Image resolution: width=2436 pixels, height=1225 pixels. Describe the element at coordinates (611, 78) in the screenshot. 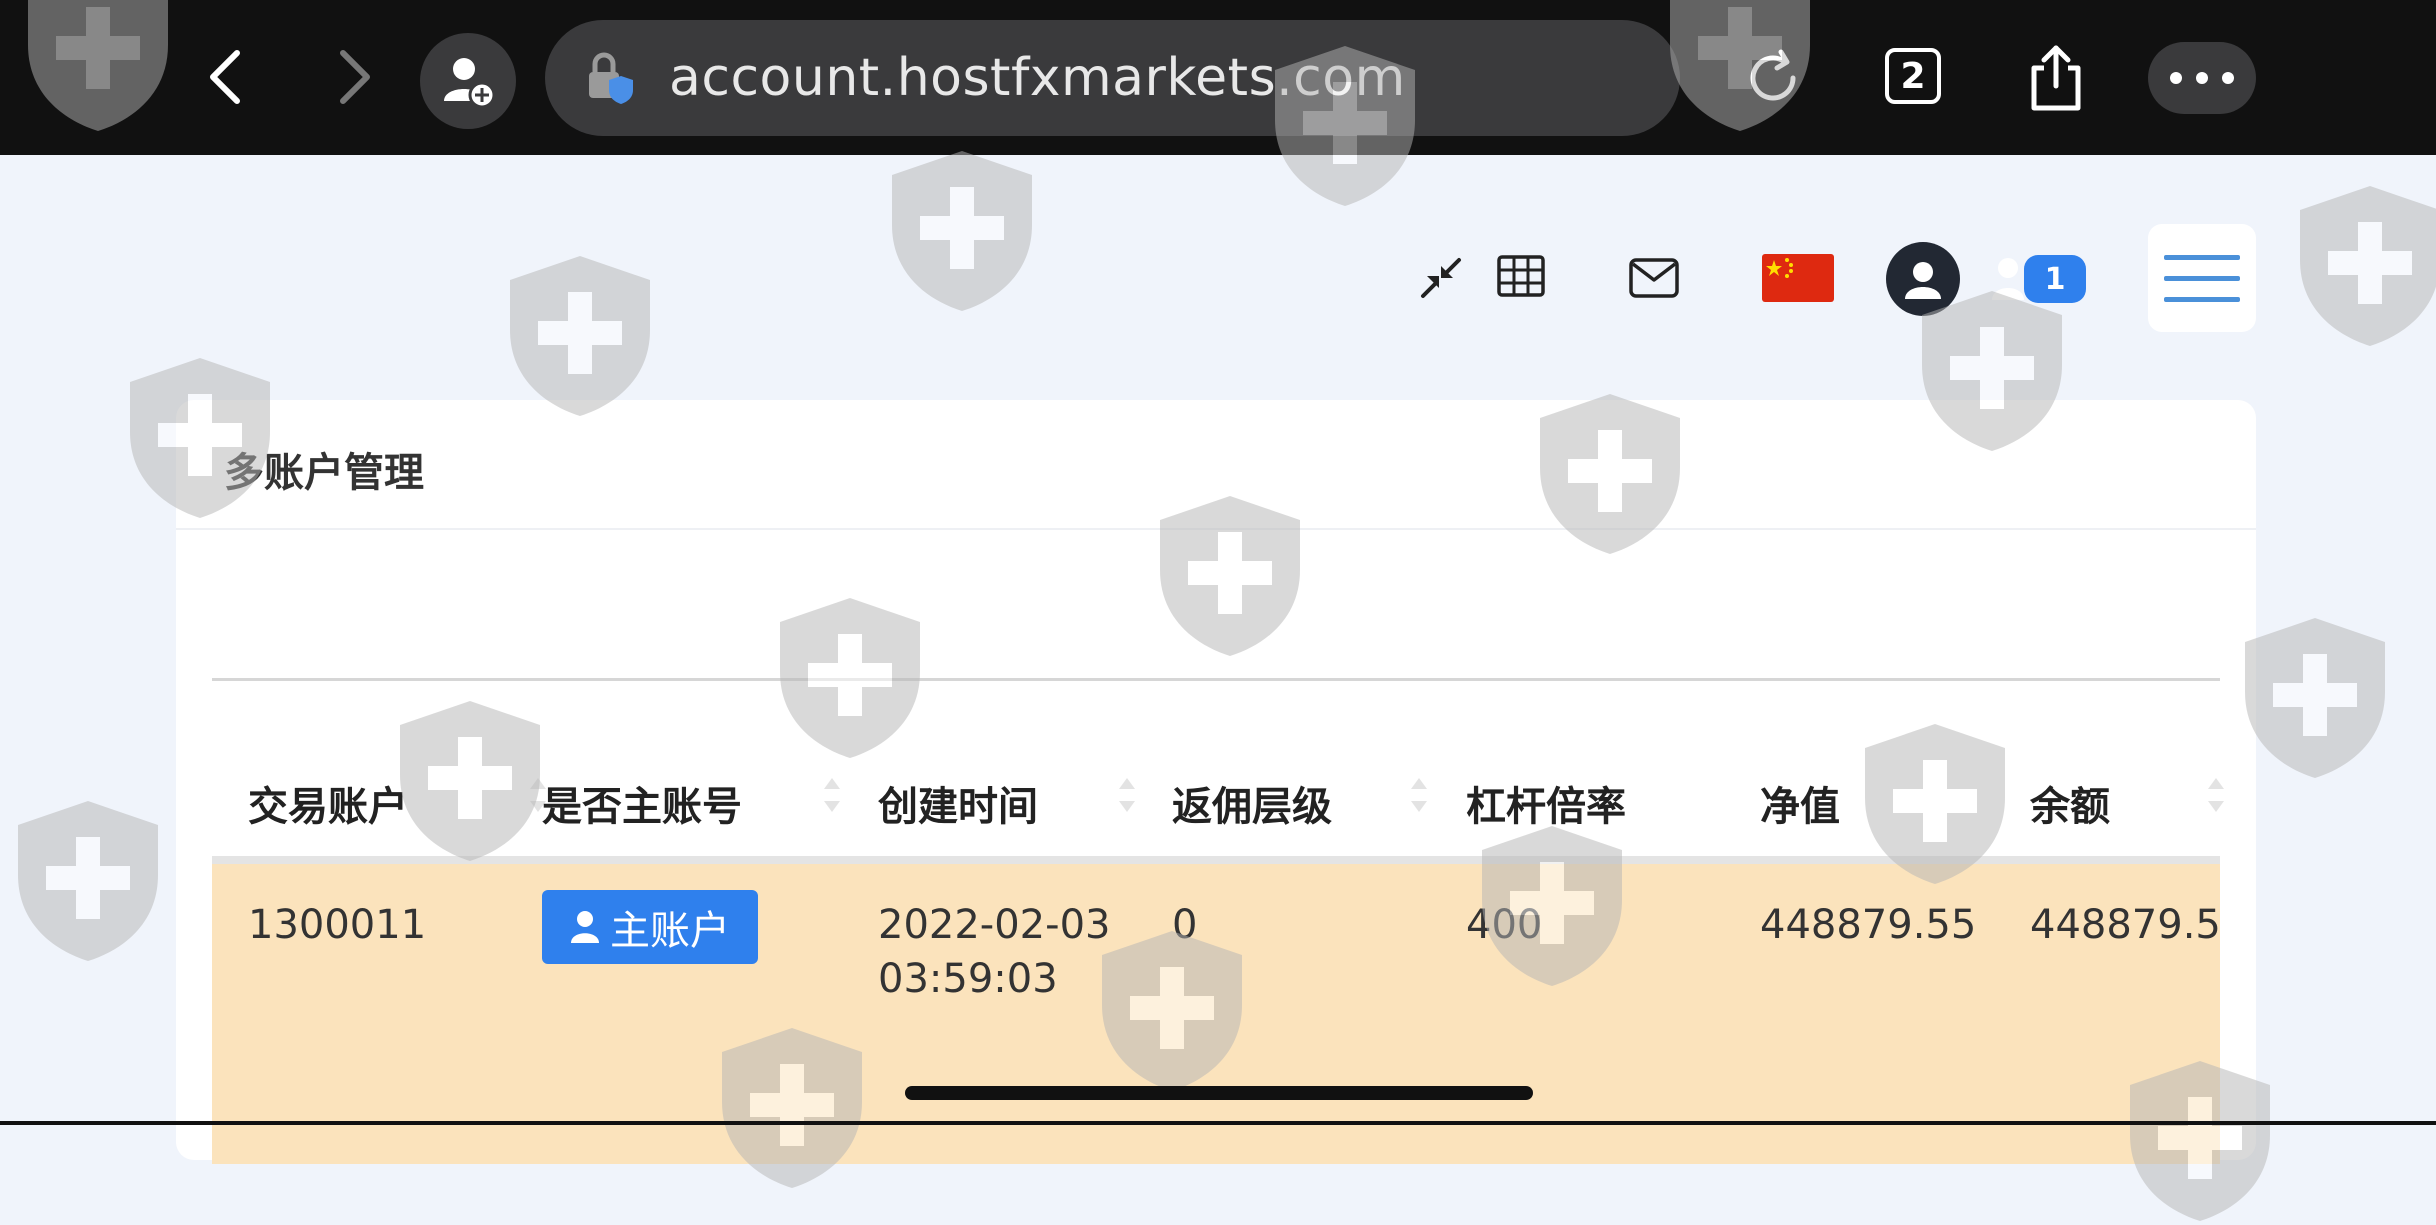

I see `lock-shield-icon` at that location.